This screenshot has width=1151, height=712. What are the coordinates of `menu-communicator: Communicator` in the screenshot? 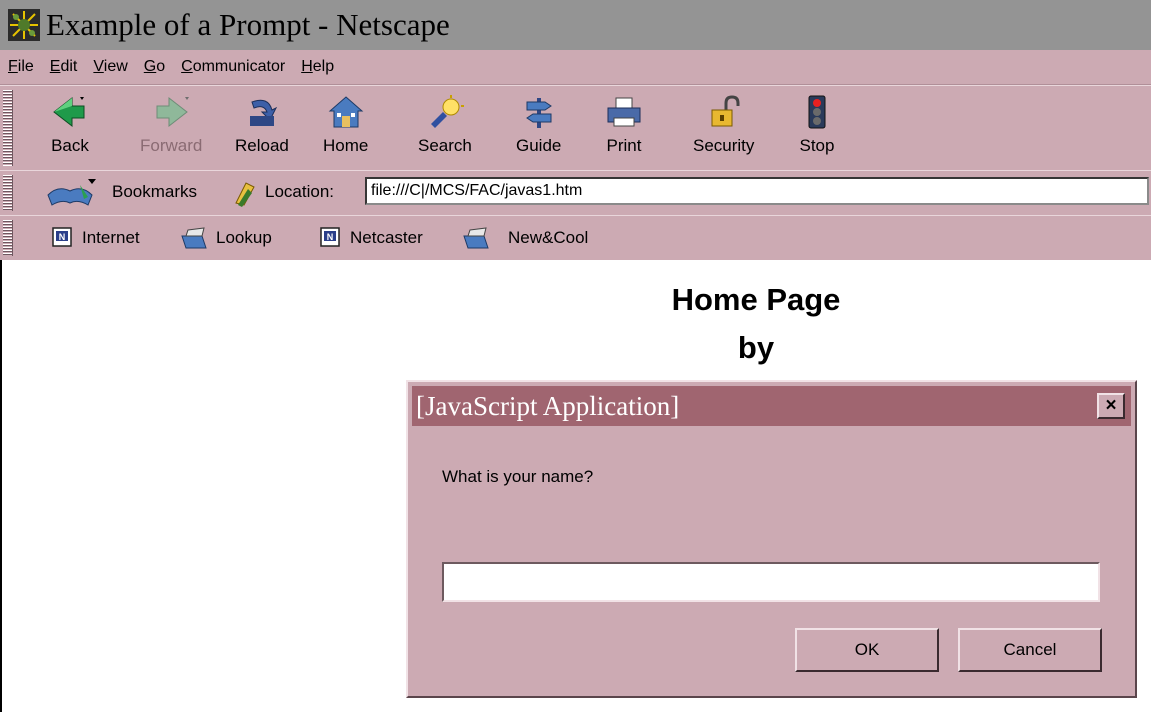 It's located at (233, 67).